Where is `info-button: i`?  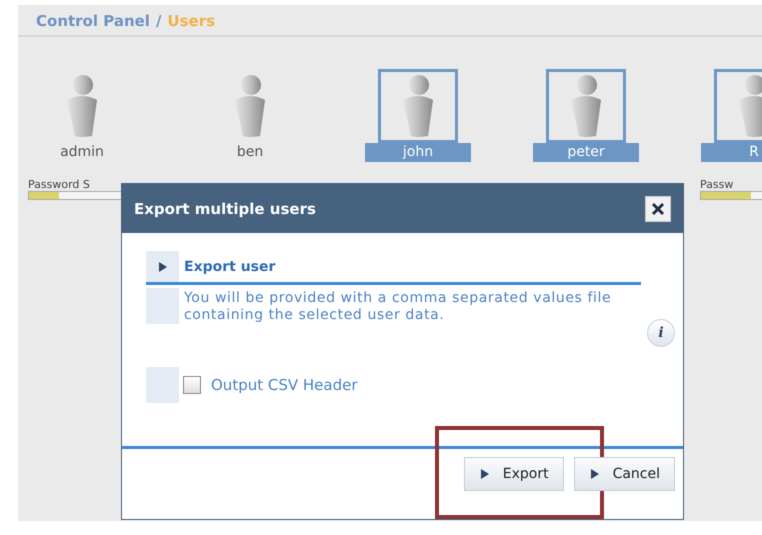 info-button: i is located at coordinates (661, 333).